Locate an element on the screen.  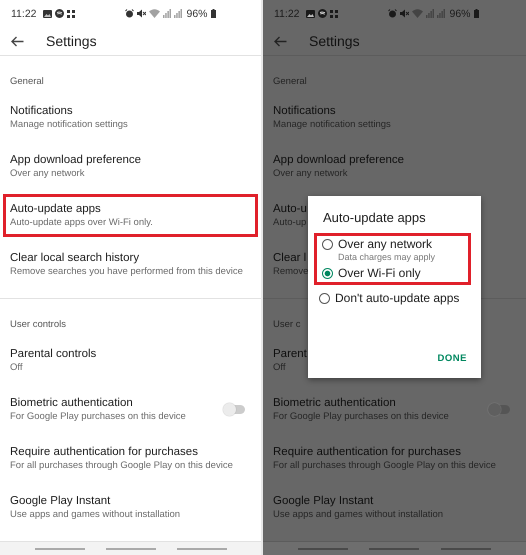
option-label: Over Wi-Fi only is located at coordinates (379, 273).